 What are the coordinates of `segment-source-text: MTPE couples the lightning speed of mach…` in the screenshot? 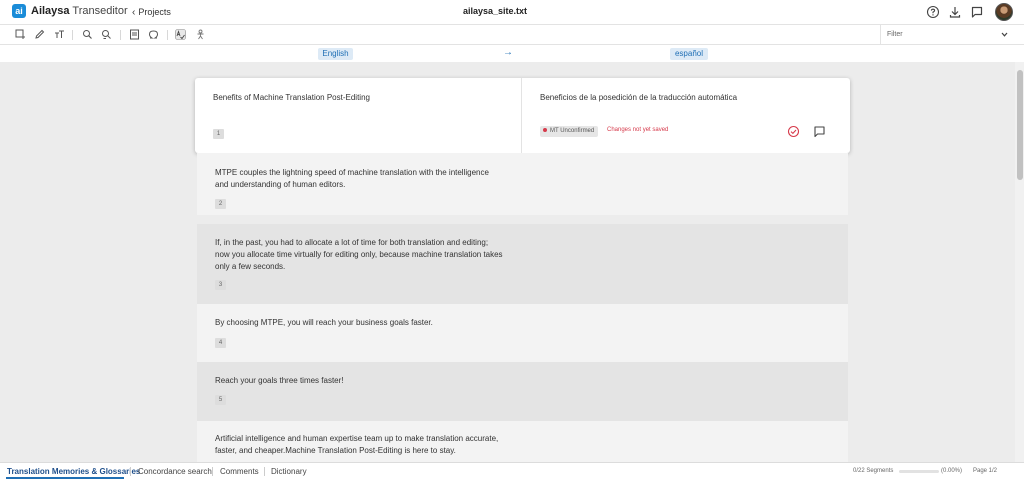 It's located at (365, 179).